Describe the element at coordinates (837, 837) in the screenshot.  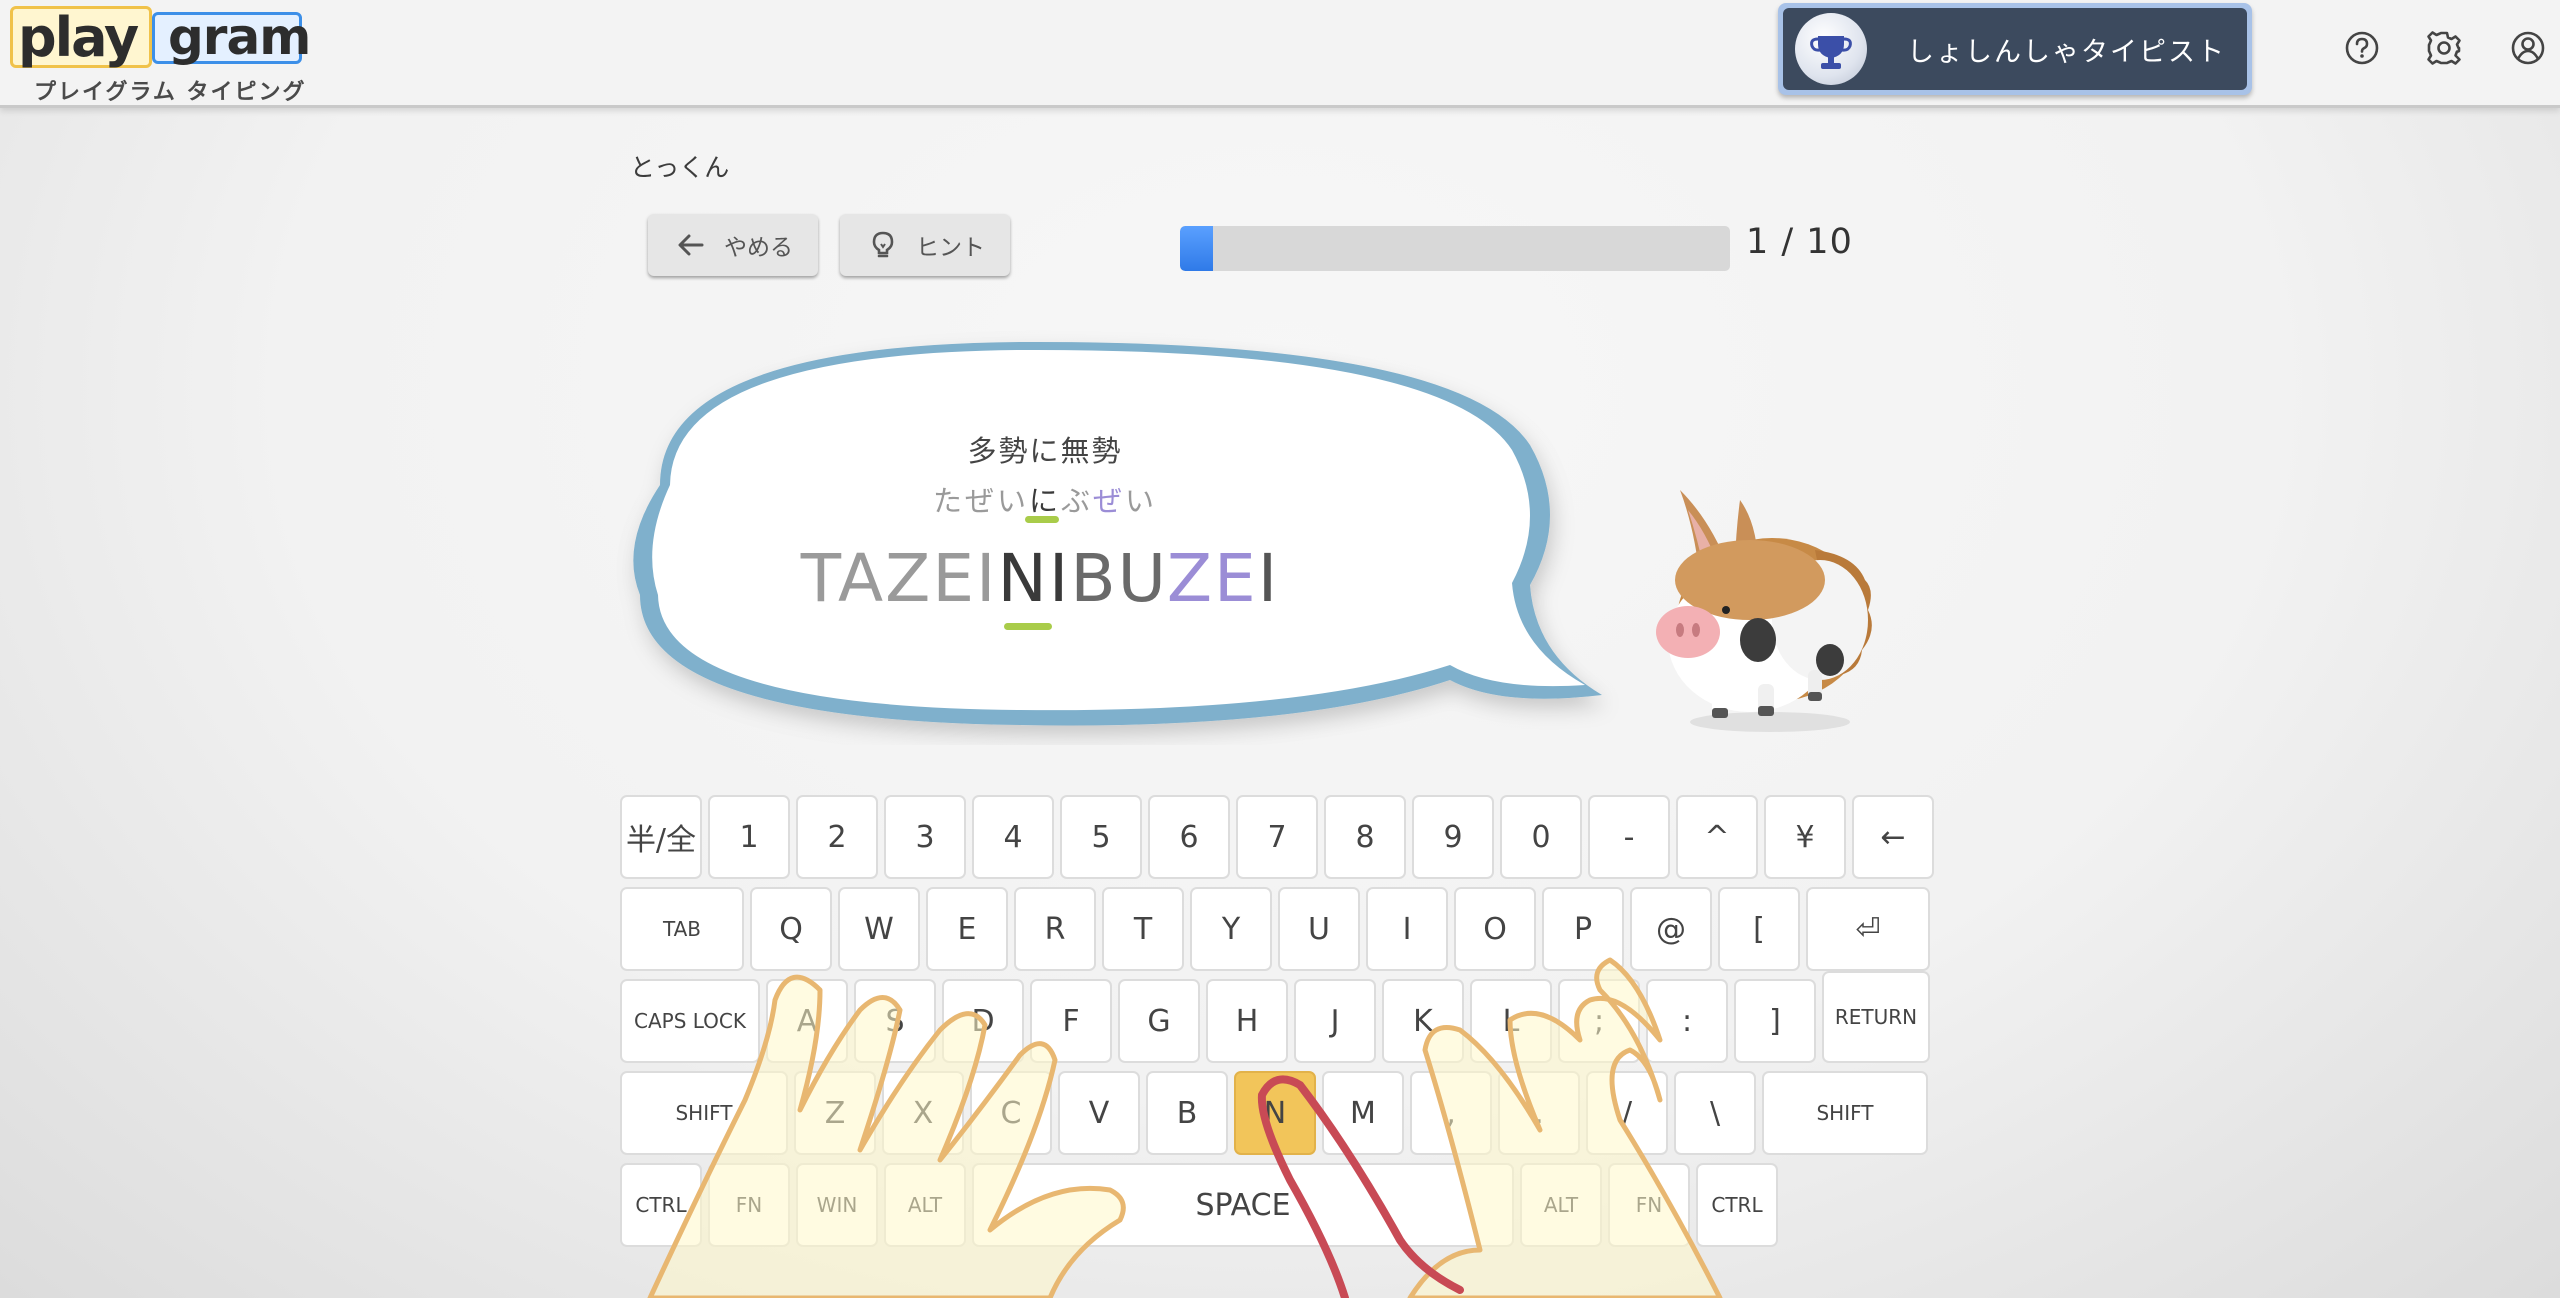
I see `key-2: 2` at that location.